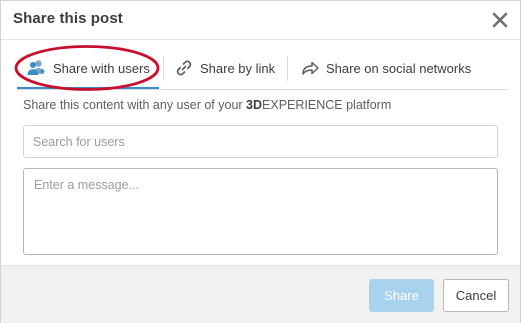 The width and height of the screenshot is (521, 323). I want to click on description-suffix: platform, so click(367, 105).